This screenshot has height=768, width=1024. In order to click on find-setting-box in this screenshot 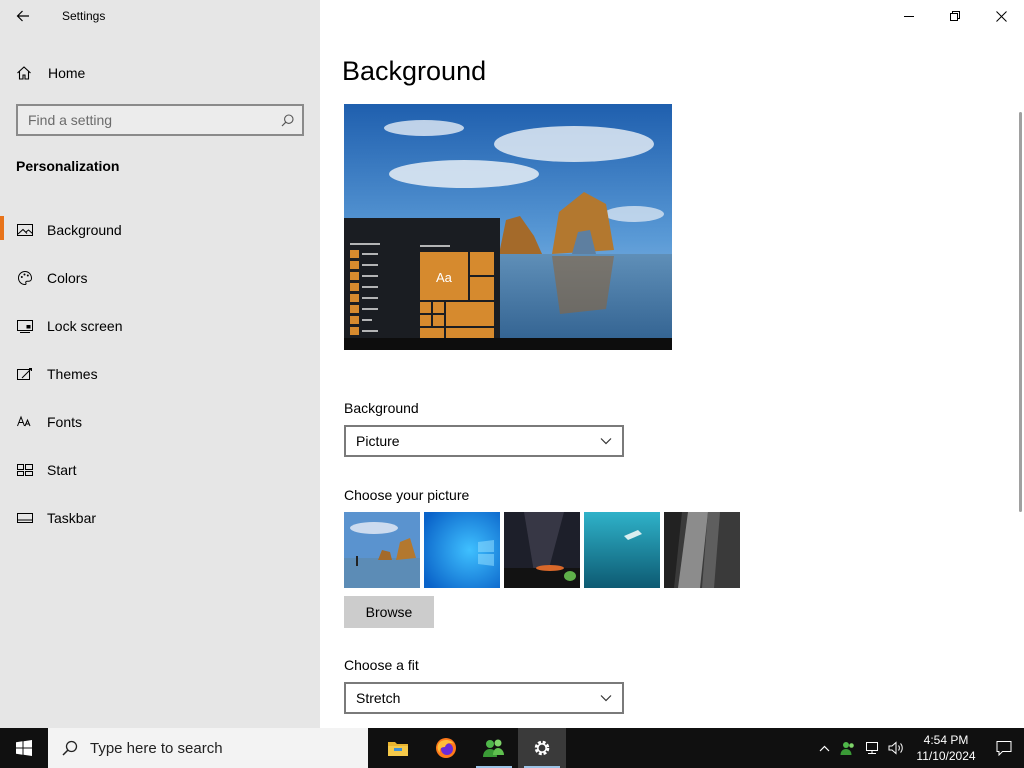, I will do `click(160, 120)`.